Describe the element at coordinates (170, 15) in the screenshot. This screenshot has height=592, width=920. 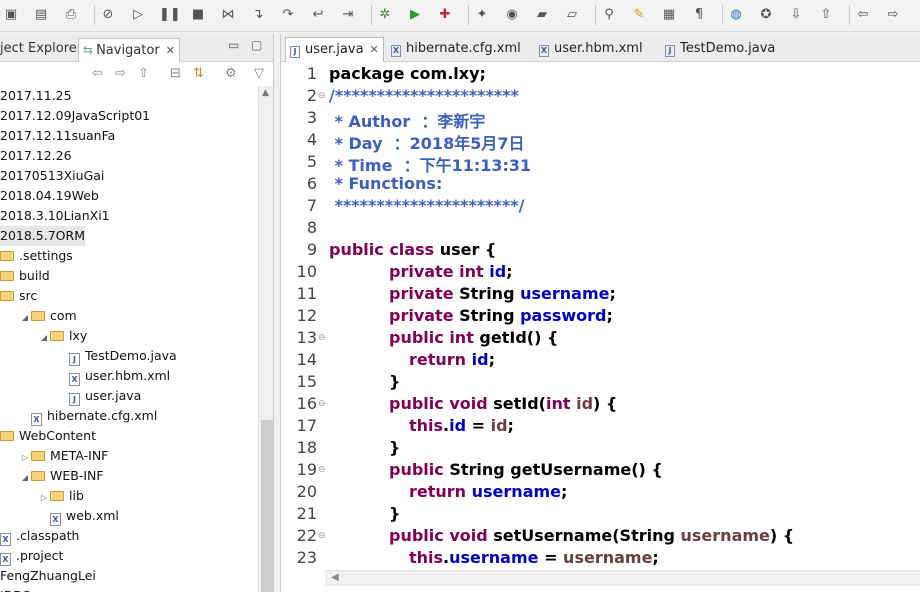
I see `suspend-icon: ❚❚` at that location.